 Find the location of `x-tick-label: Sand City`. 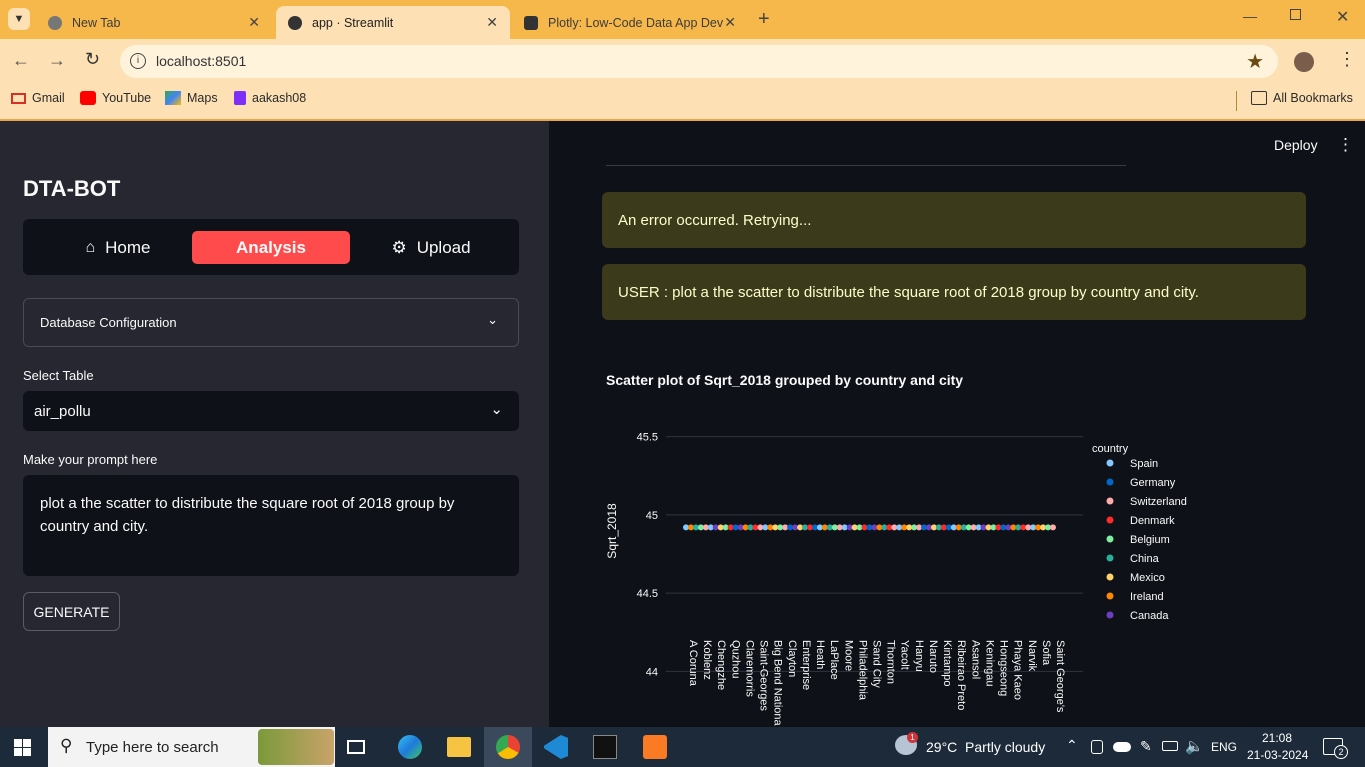

x-tick-label: Sand City is located at coordinates (877, 664).